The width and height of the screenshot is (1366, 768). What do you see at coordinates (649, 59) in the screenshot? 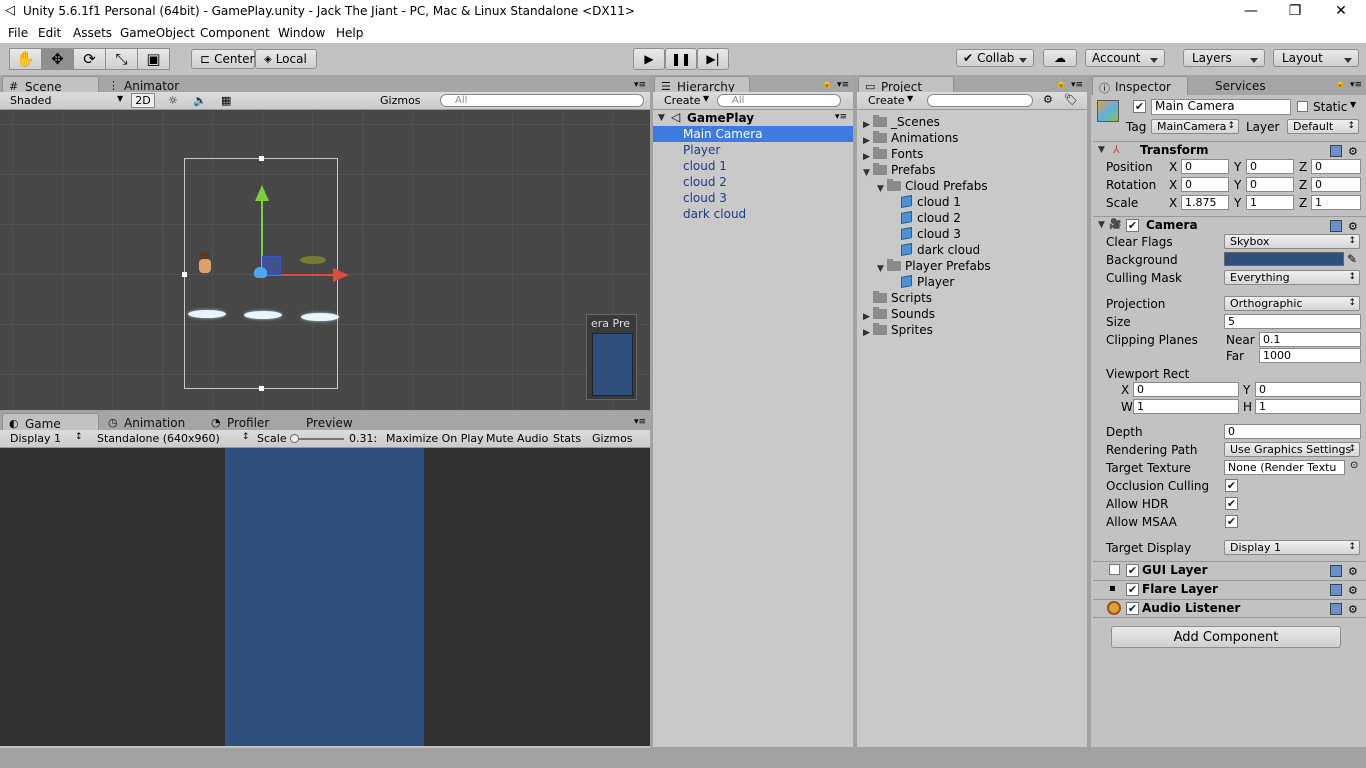
I see `play-button: ▶` at bounding box center [649, 59].